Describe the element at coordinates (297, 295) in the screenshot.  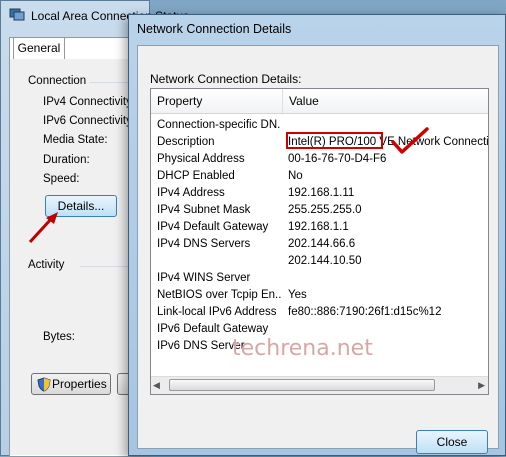
I see `value-cell: Yes` at that location.